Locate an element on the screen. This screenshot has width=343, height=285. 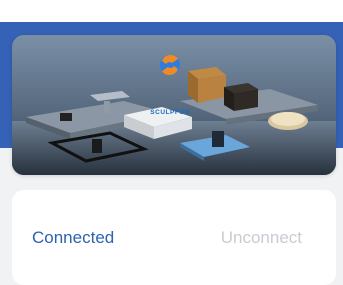
unconnect-button: Unconnect is located at coordinates (261, 238).